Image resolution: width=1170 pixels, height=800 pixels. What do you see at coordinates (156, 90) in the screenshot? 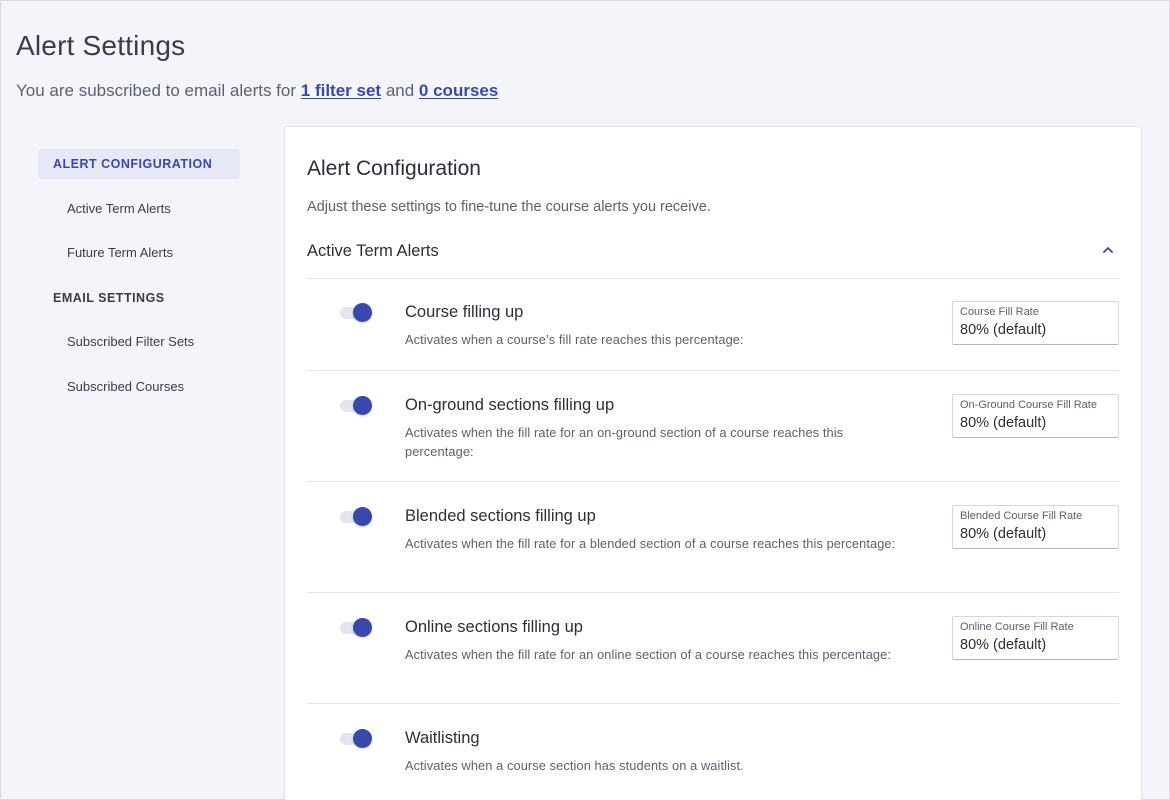
I see `subscription-summary-text: You are subscribed to email alerts for` at bounding box center [156, 90].